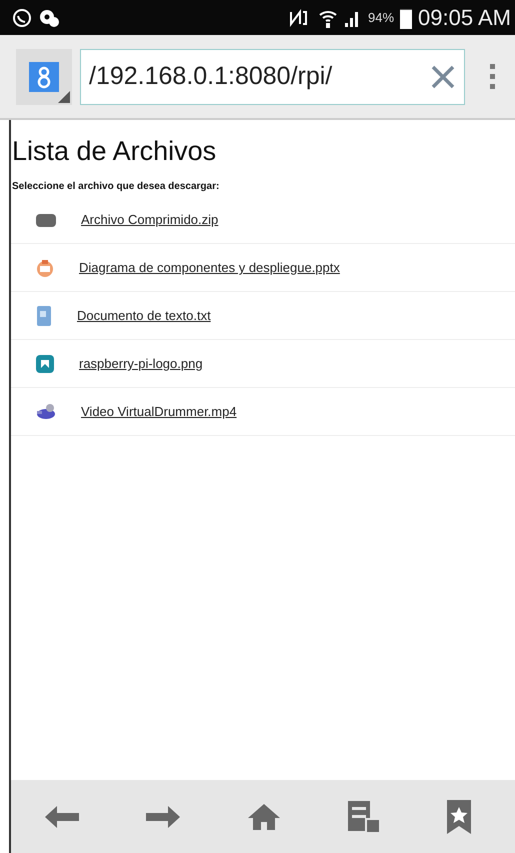  I want to click on corner-triangle-icon, so click(64, 96).